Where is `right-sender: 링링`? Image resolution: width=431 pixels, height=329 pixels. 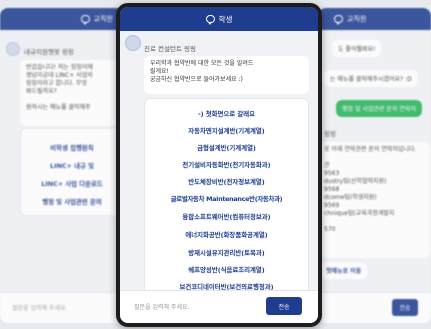
right-sender: 링링 is located at coordinates (330, 134).